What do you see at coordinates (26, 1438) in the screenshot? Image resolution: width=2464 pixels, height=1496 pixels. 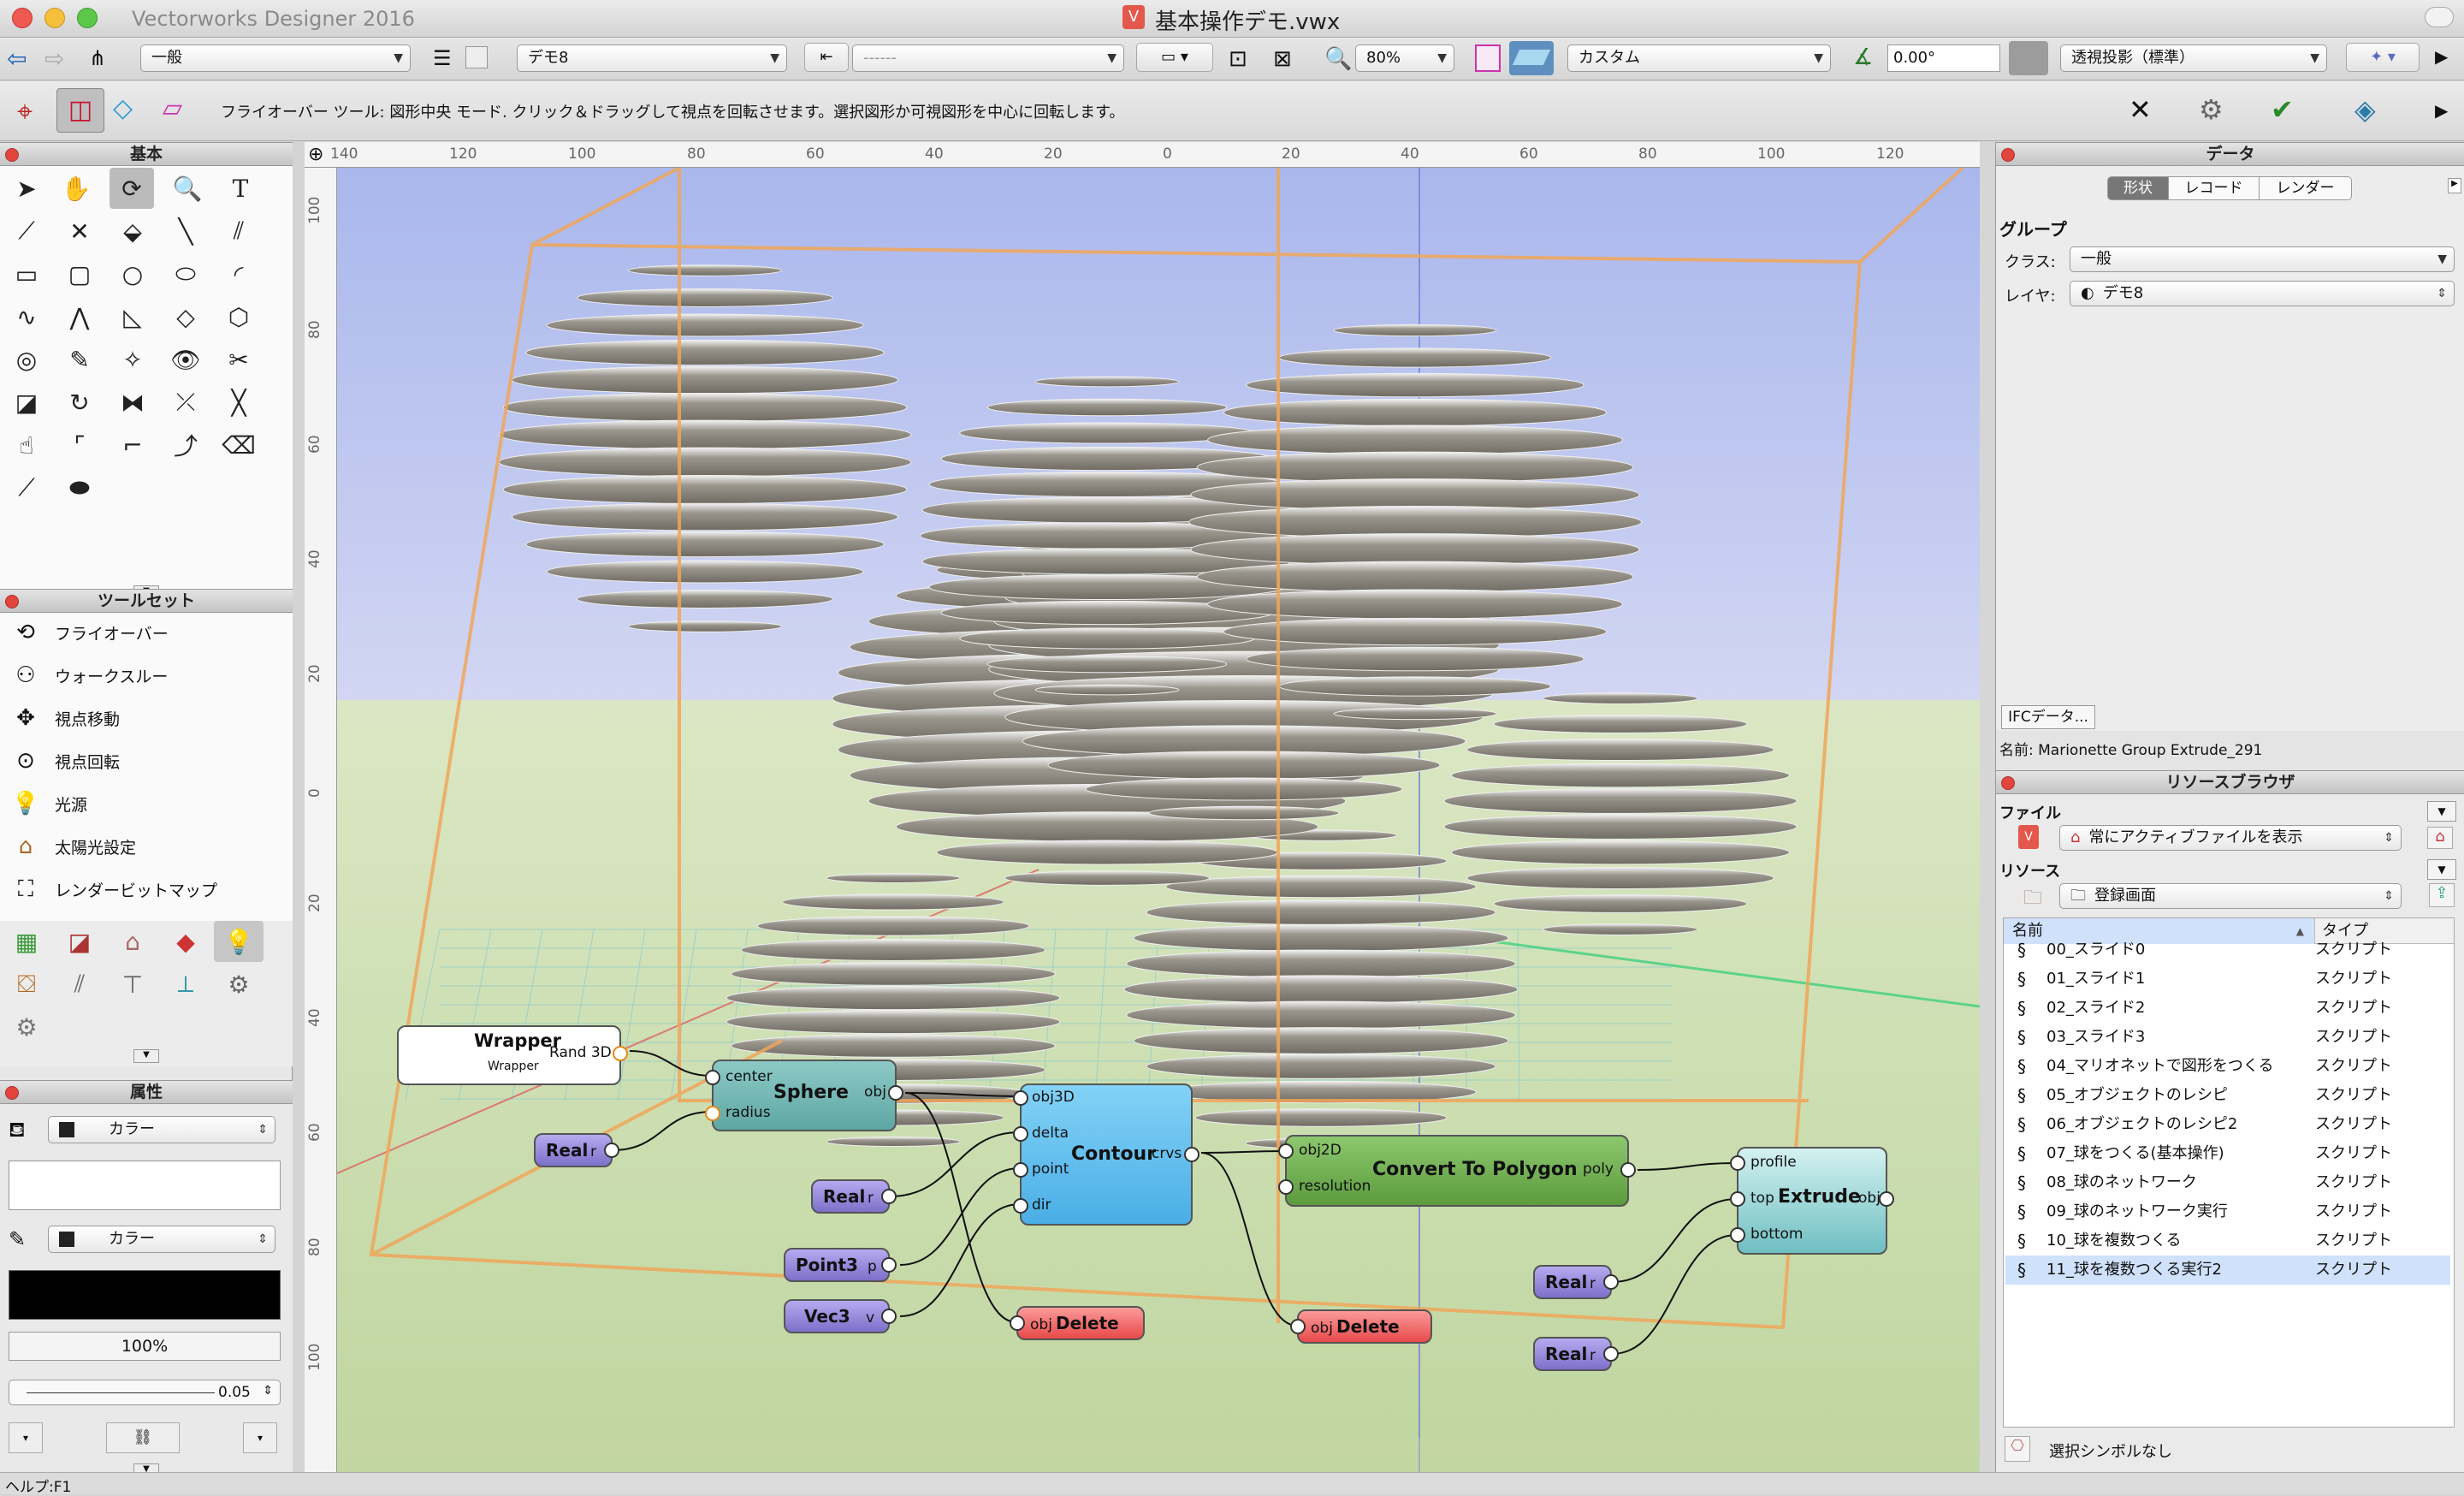 I see `arrow-start-button: ▾` at bounding box center [26, 1438].